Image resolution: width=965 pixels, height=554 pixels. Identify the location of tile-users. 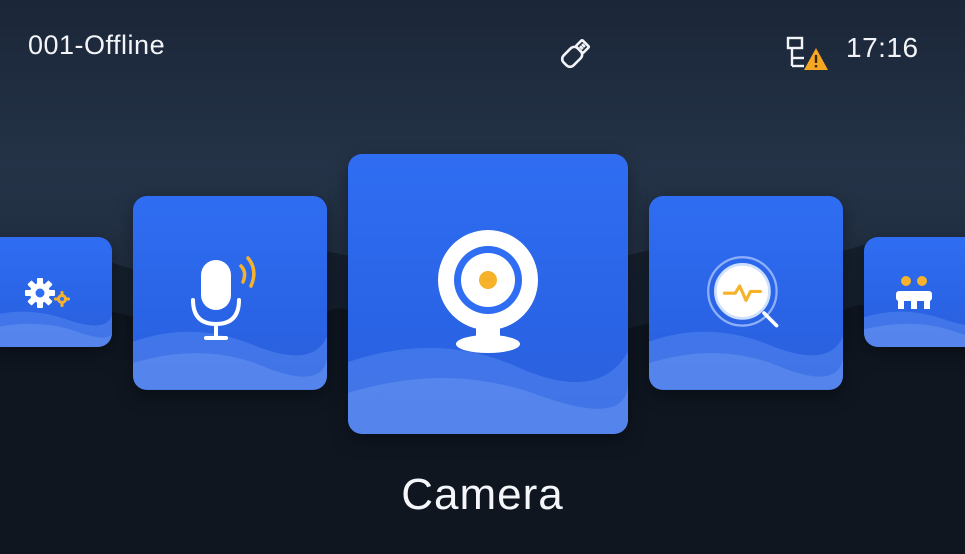
(914, 292).